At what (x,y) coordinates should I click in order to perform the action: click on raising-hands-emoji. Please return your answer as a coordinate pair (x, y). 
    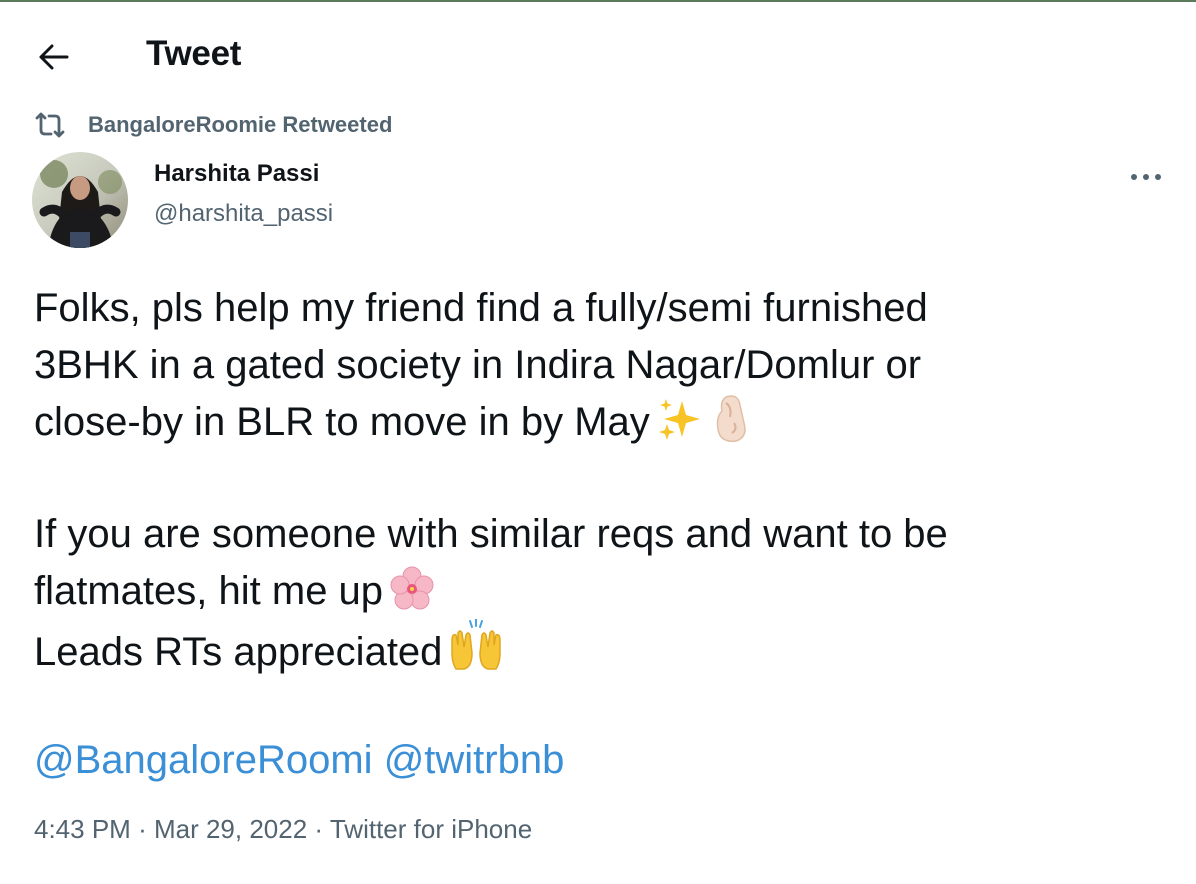
    Looking at the image, I should click on (476, 653).